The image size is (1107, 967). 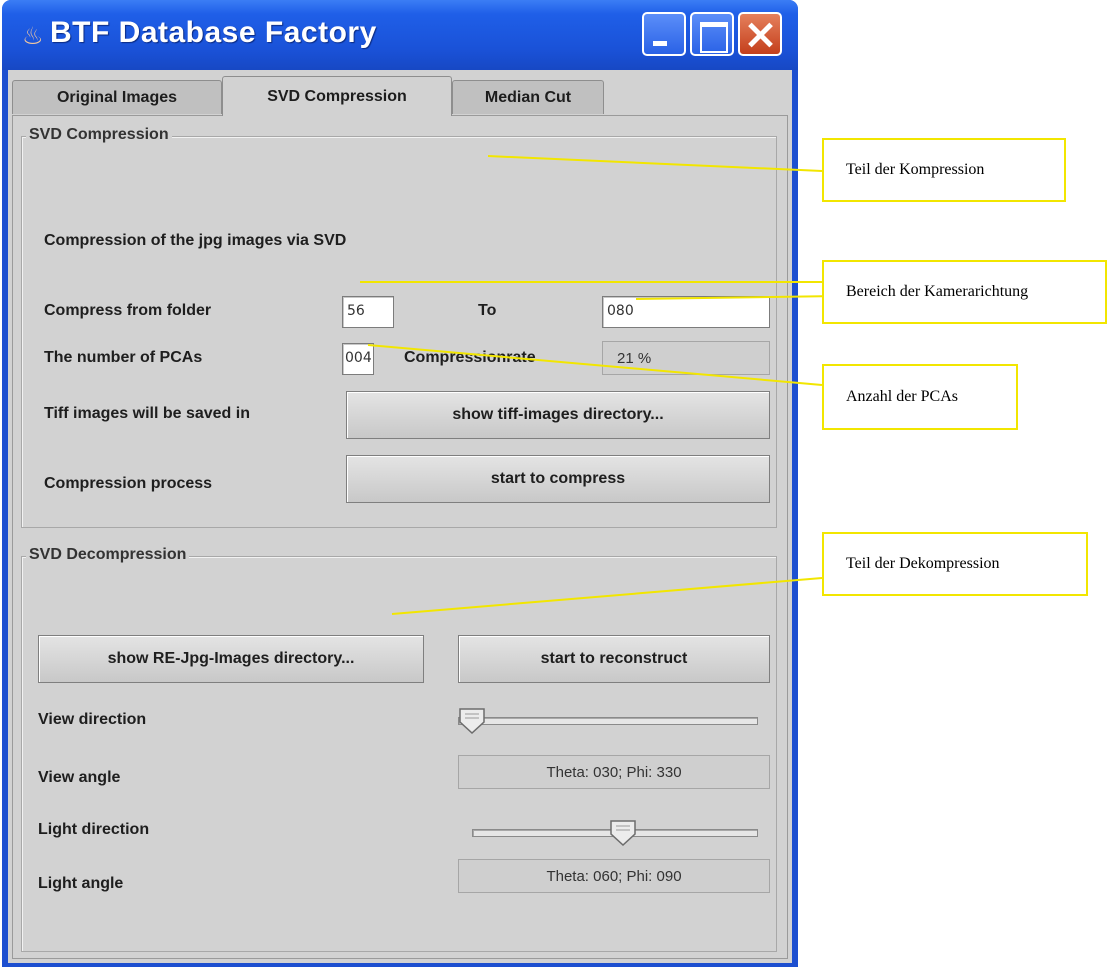 What do you see at coordinates (614, 772) in the screenshot?
I see `view-angle-readout: Theta: 030; Phi: 330` at bounding box center [614, 772].